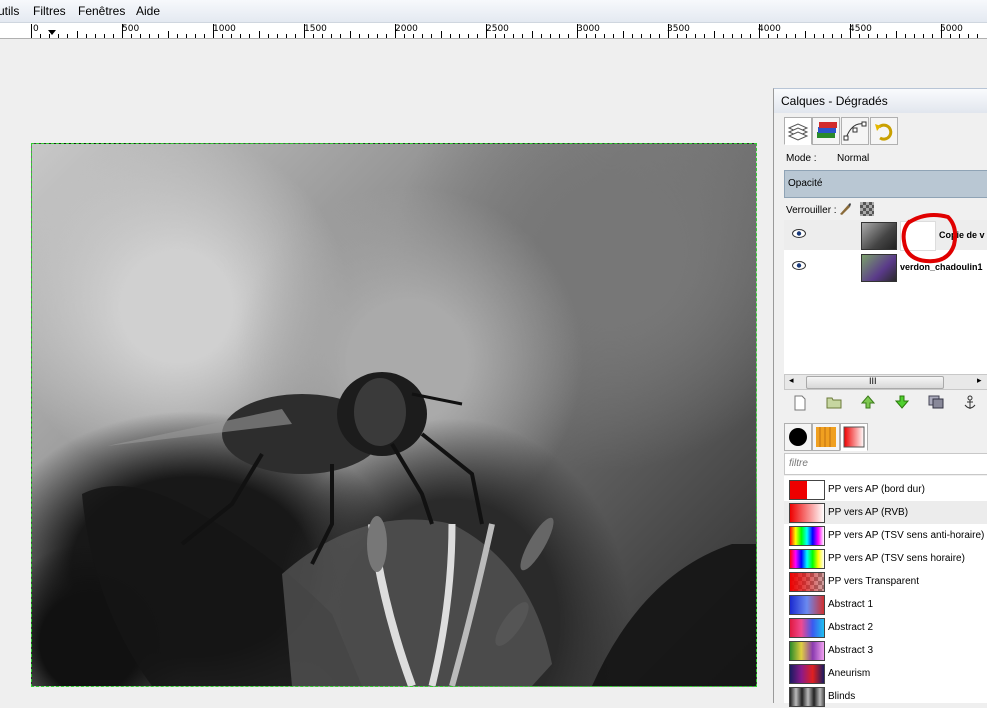 Image resolution: width=987 pixels, height=708 pixels. I want to click on gradient-row: PP vers Transparent, so click(885, 581).